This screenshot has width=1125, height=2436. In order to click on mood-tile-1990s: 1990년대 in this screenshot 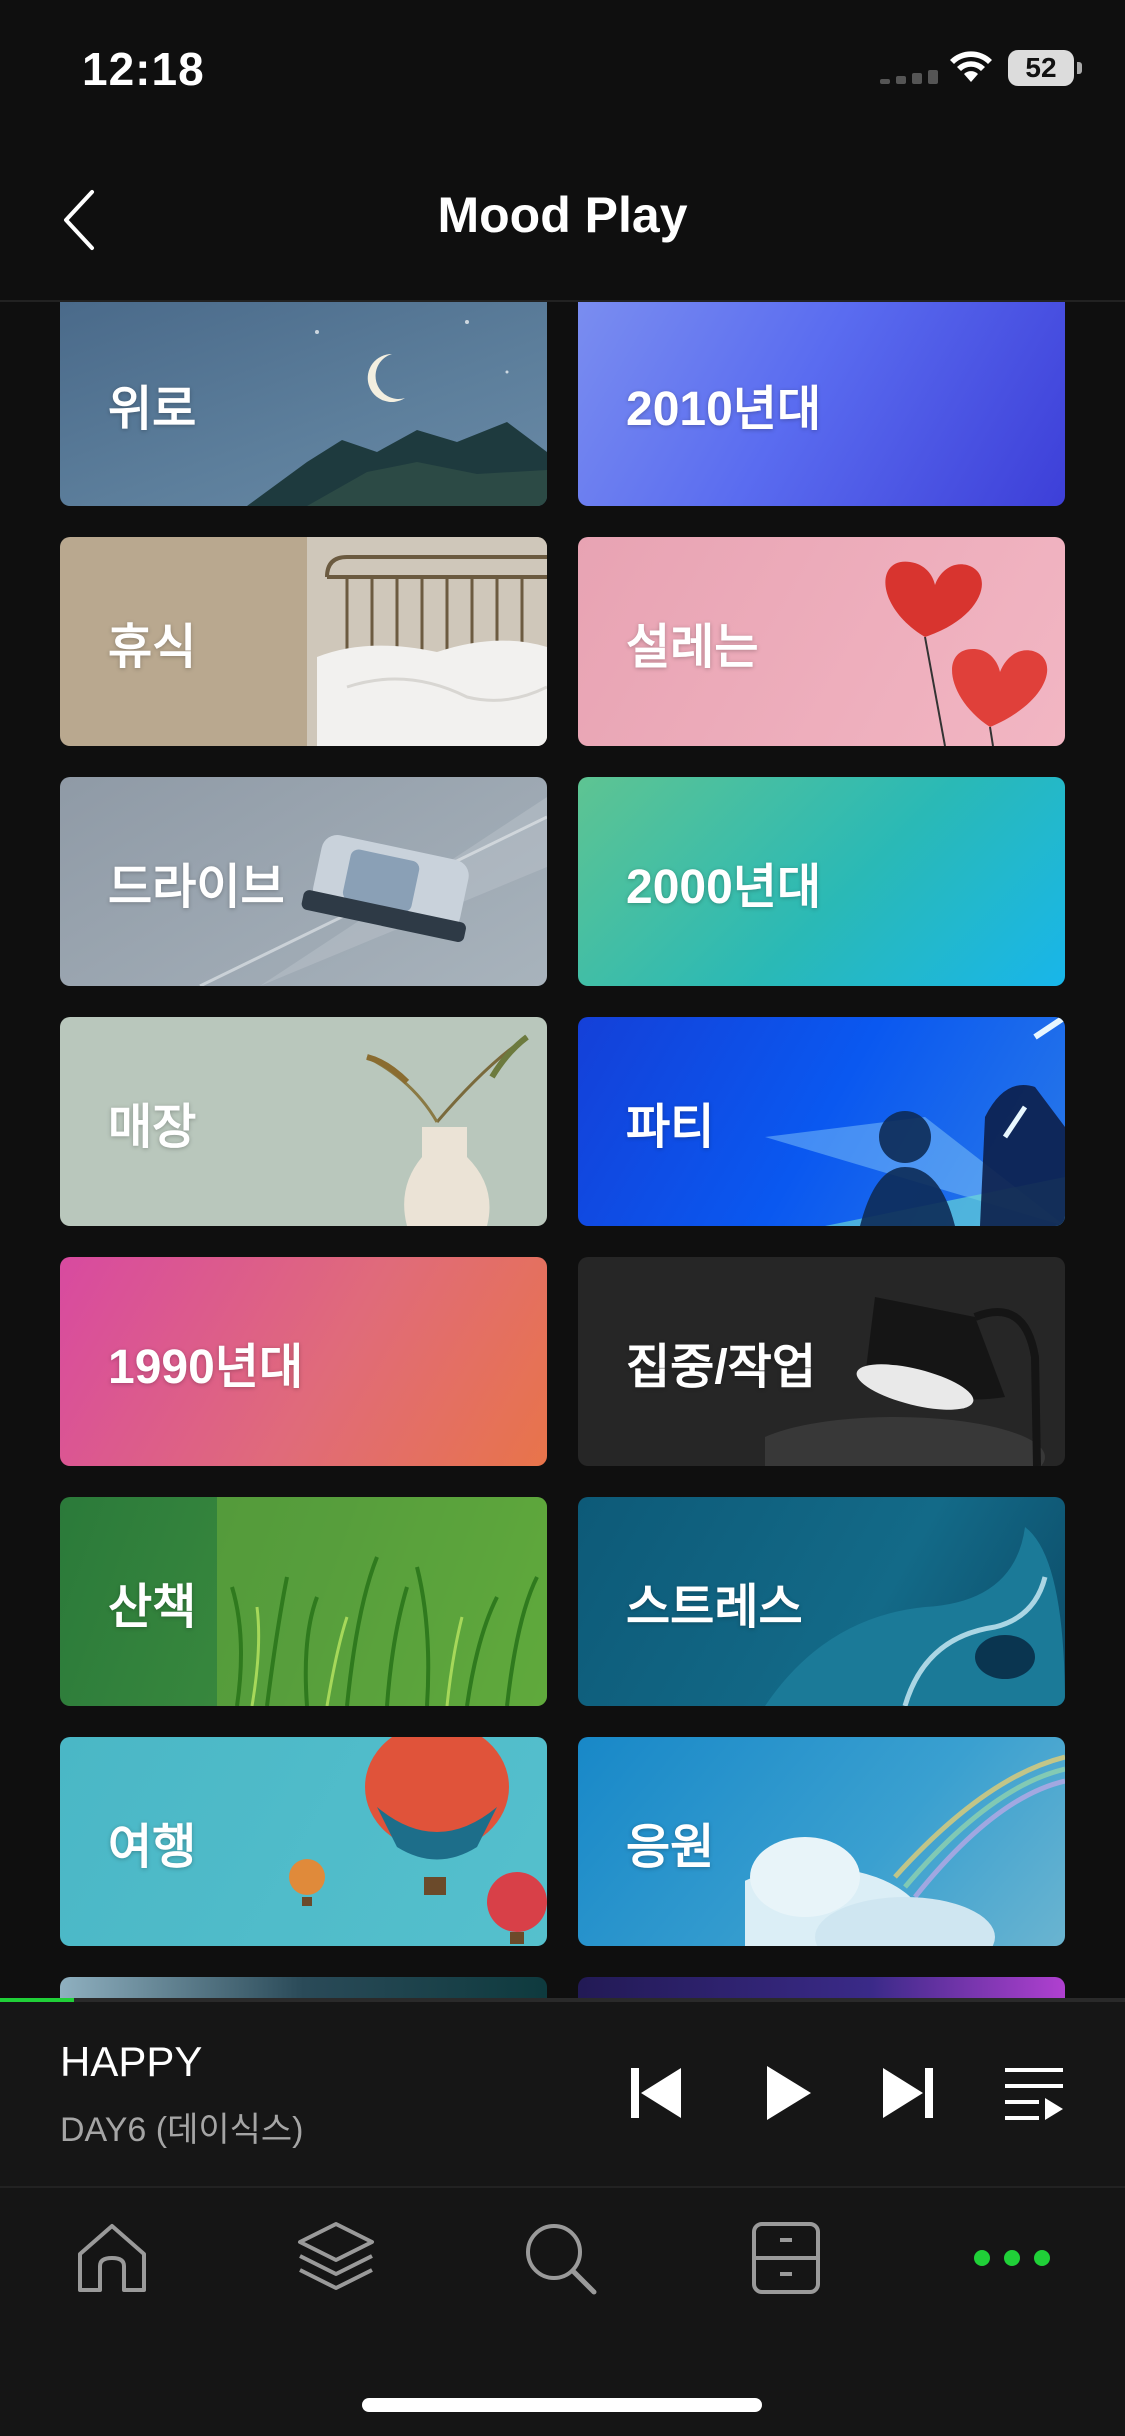, I will do `click(303, 1361)`.